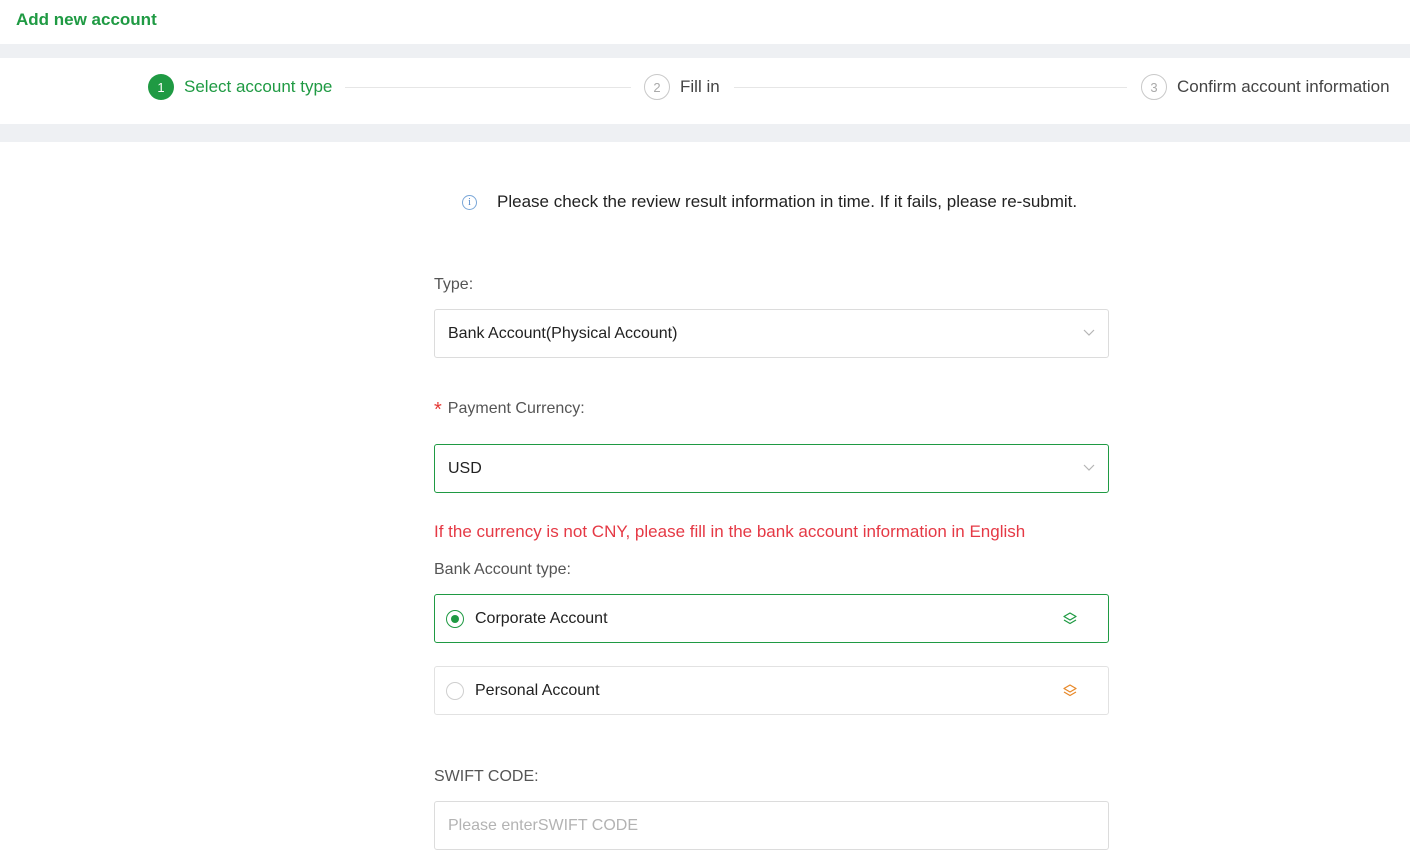 This screenshot has height=861, width=1410. What do you see at coordinates (86, 19) in the screenshot?
I see `page-title: Add new account` at bounding box center [86, 19].